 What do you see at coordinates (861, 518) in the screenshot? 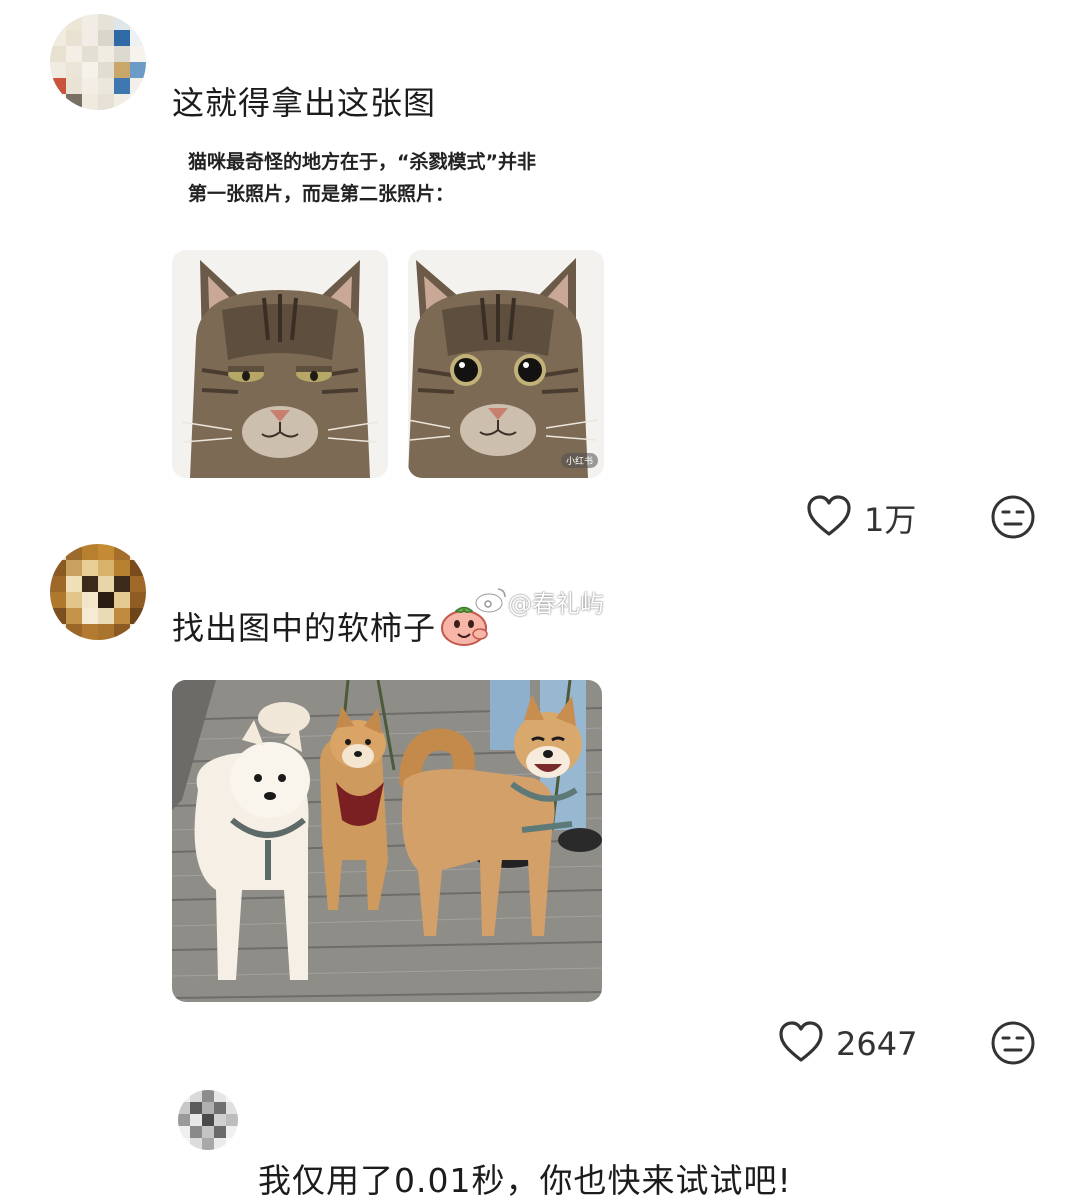
I see `like-button: 1万` at bounding box center [861, 518].